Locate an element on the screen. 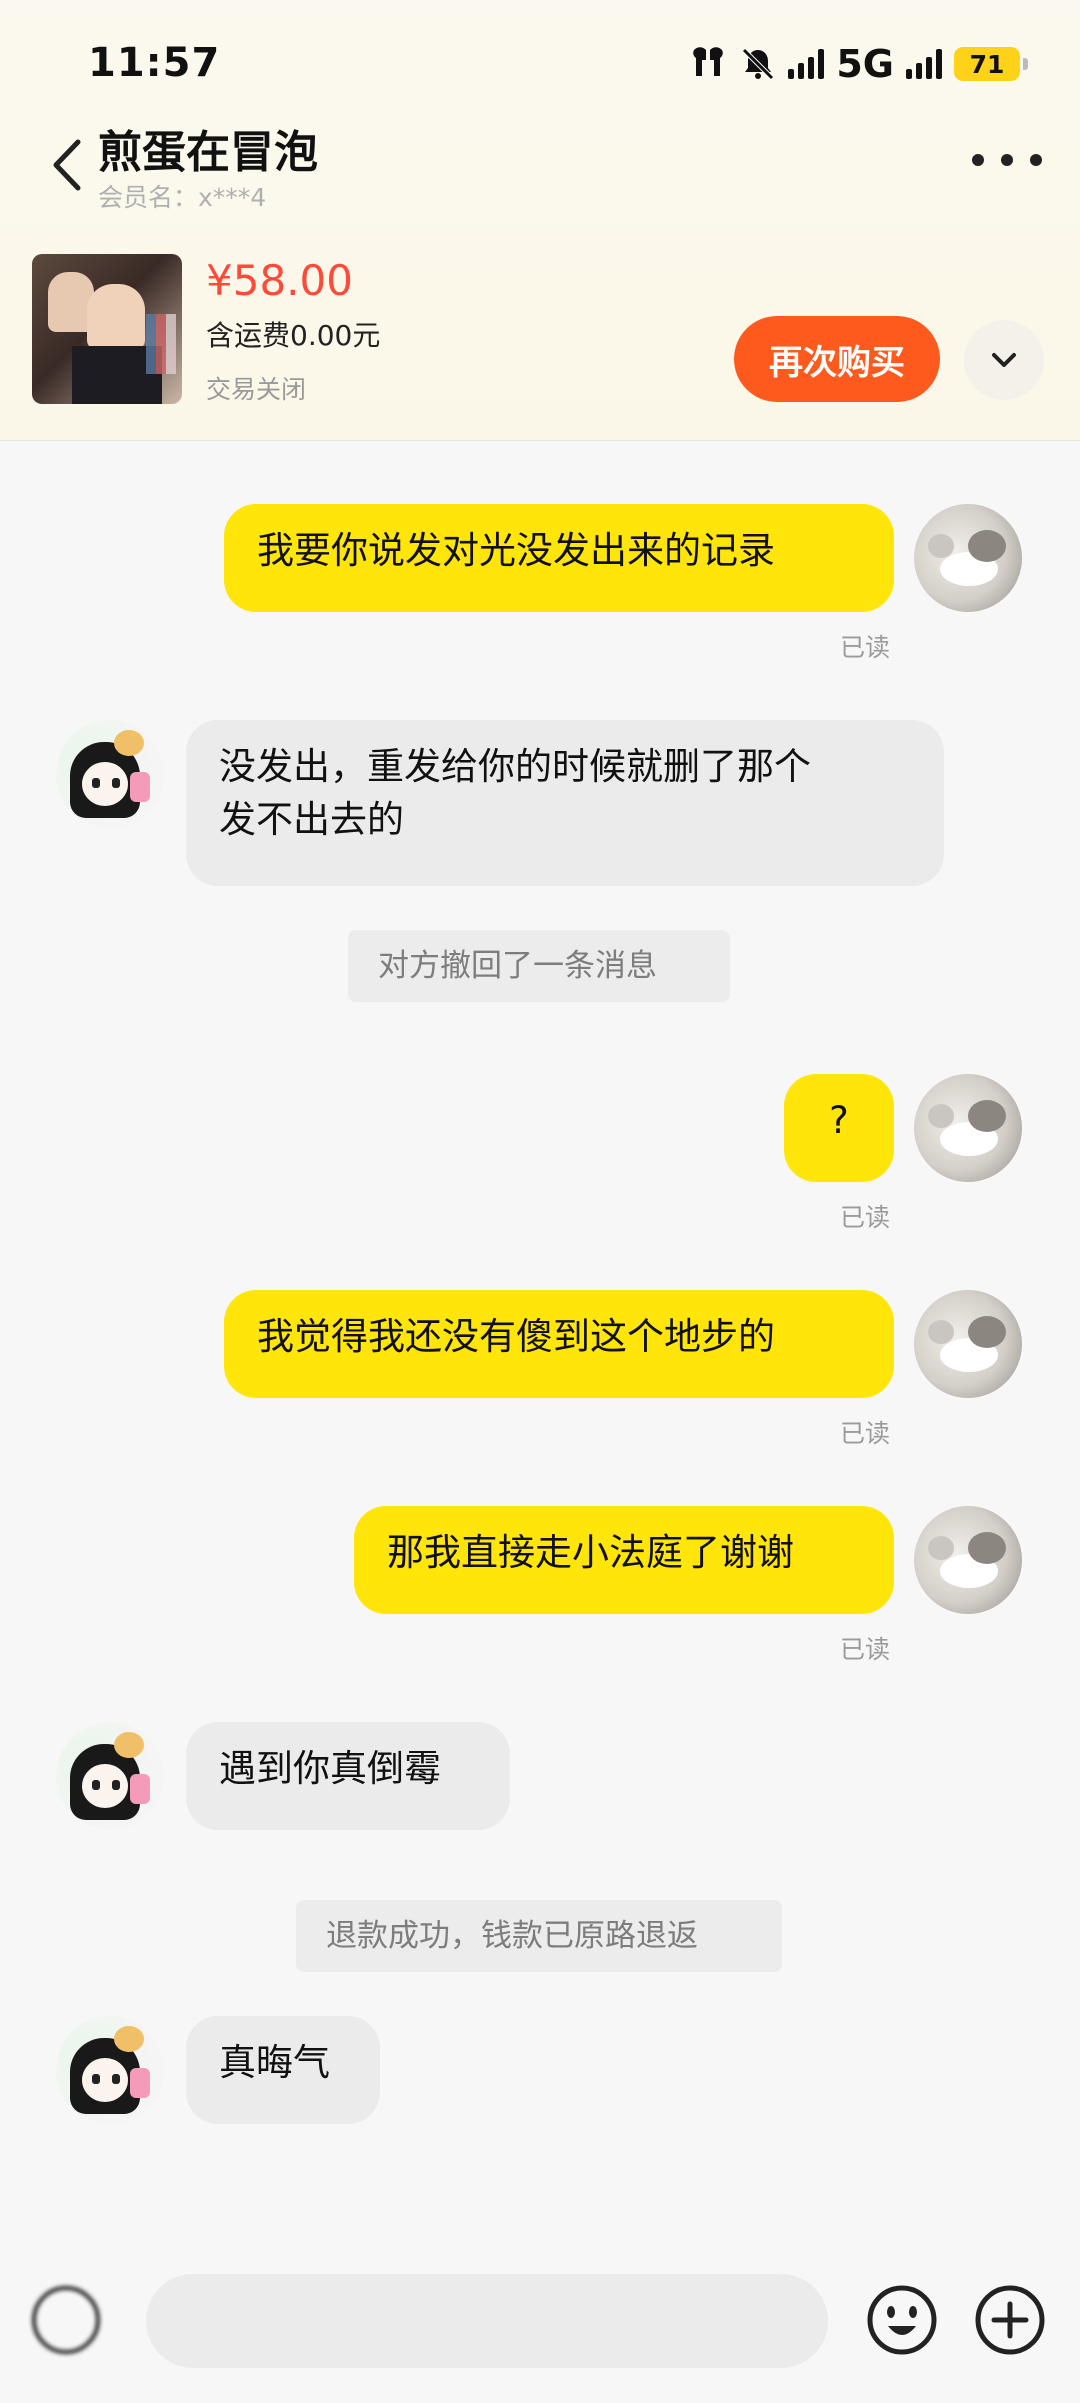  message-line: 发不出去的 is located at coordinates (311, 819).